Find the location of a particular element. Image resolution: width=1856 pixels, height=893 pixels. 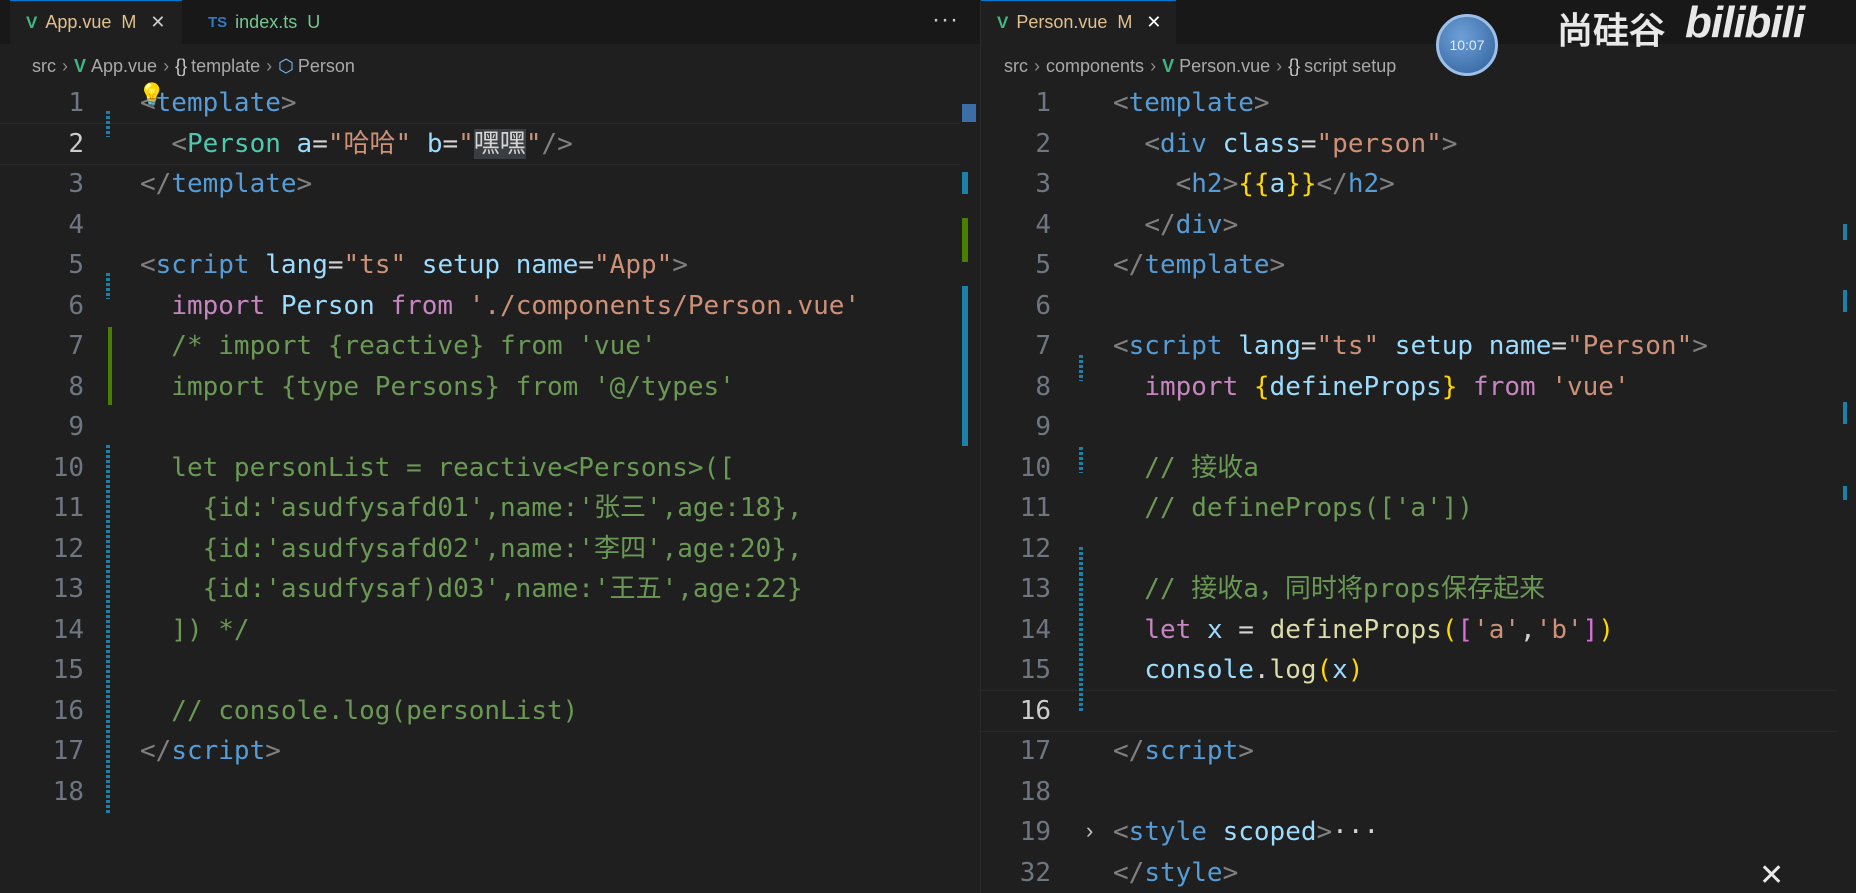

tab-index-ts: TS index.ts U is located at coordinates (280, 22).